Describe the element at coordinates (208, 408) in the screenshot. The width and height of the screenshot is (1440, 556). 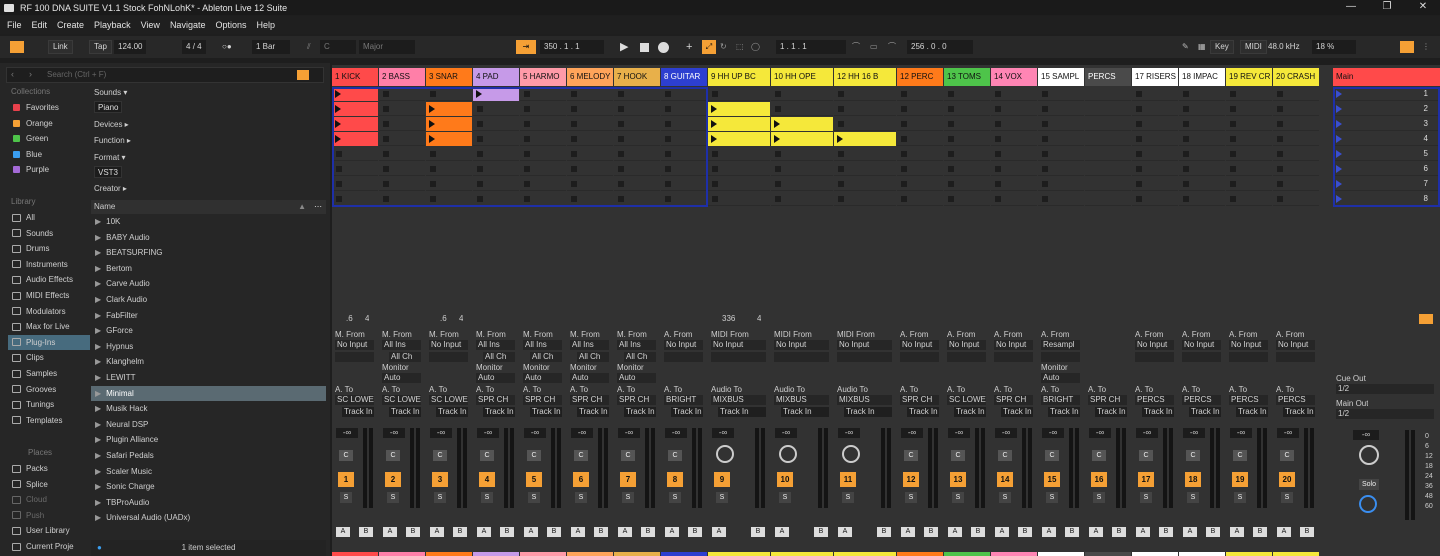
I see `folder-item: ▶ Musik Hack` at that location.